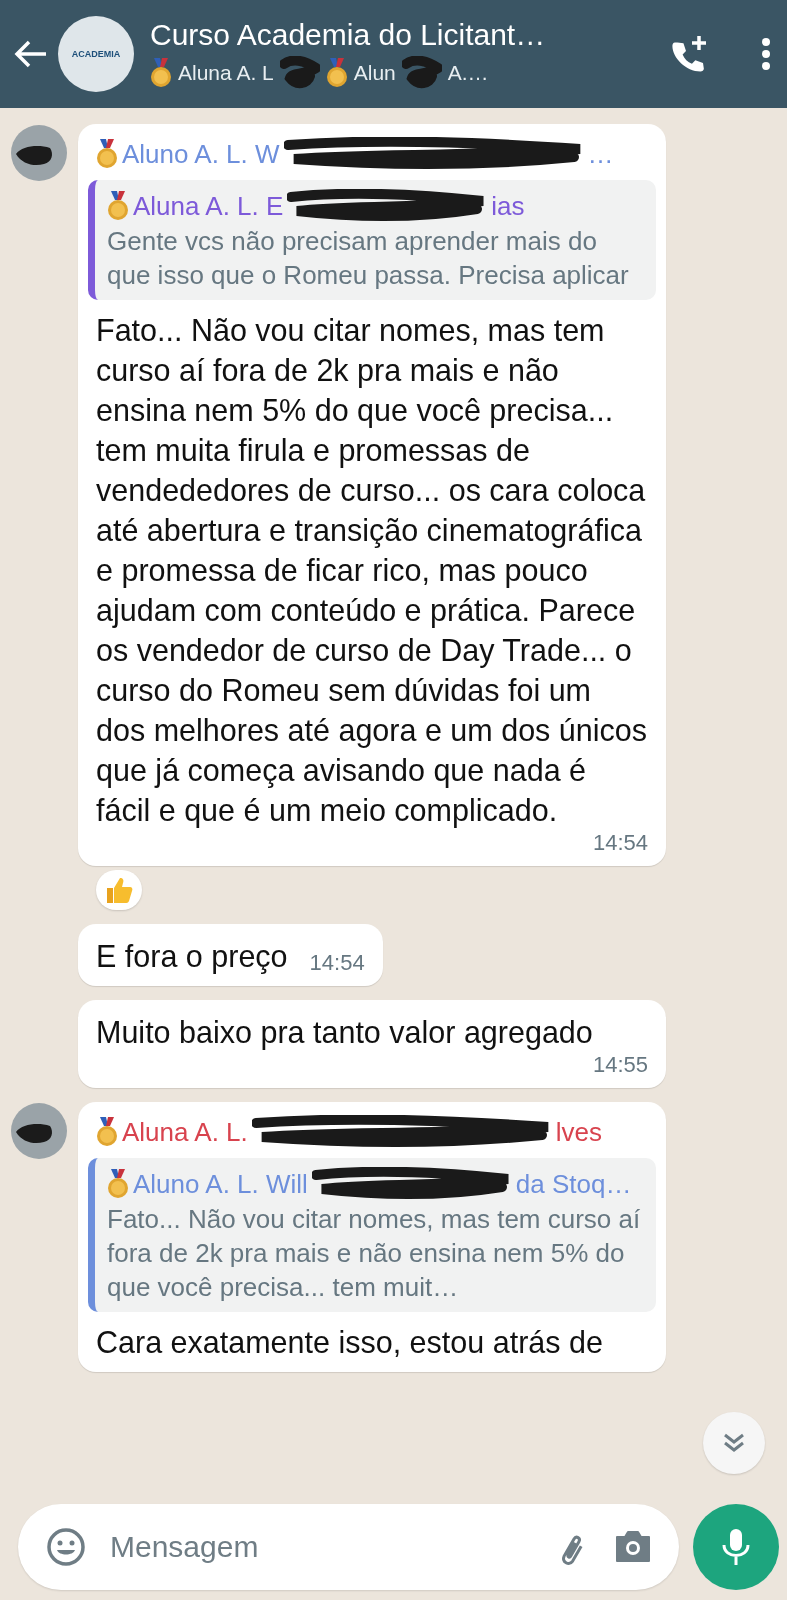 This screenshot has height=1600, width=787. I want to click on logo-text: ACADEMIA, so click(96, 54).